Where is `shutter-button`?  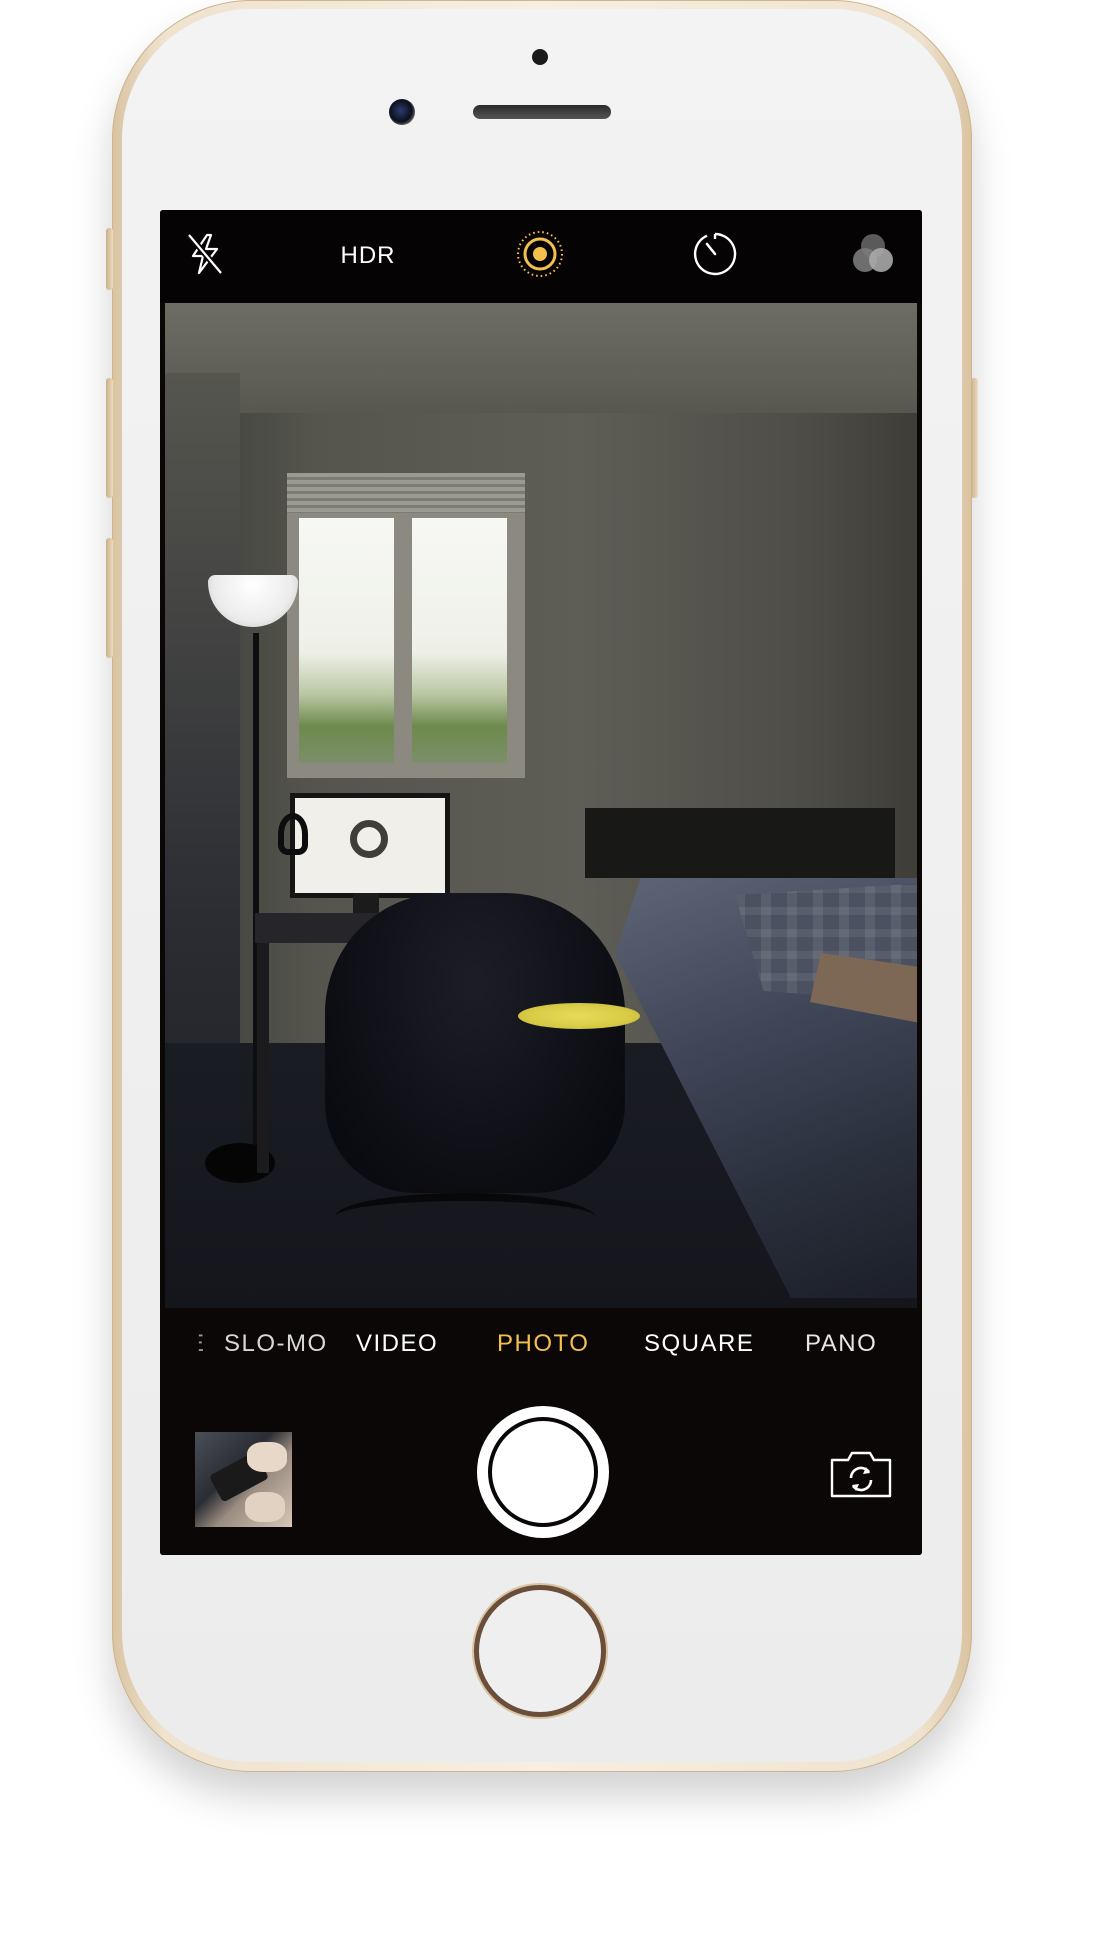
shutter-button is located at coordinates (543, 1472).